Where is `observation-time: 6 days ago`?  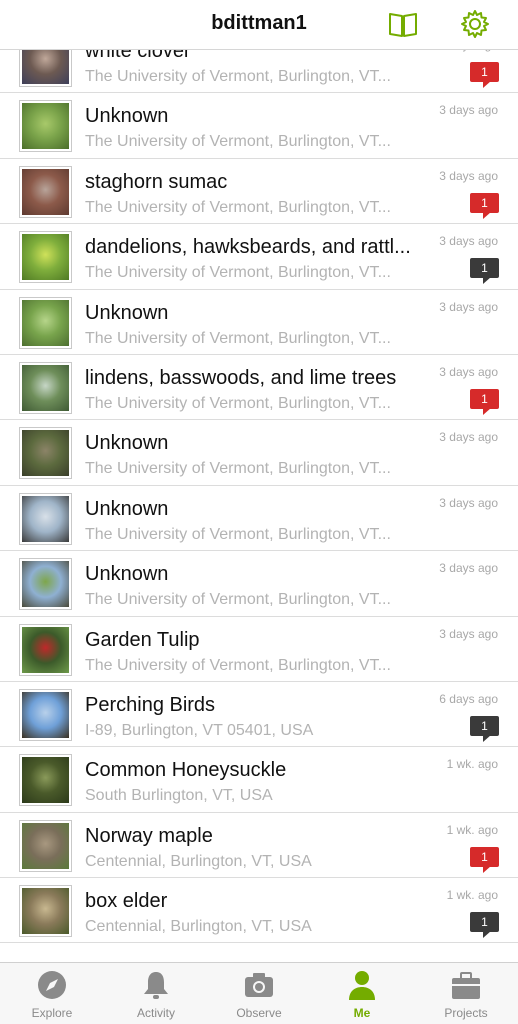 observation-time: 6 days ago is located at coordinates (468, 698).